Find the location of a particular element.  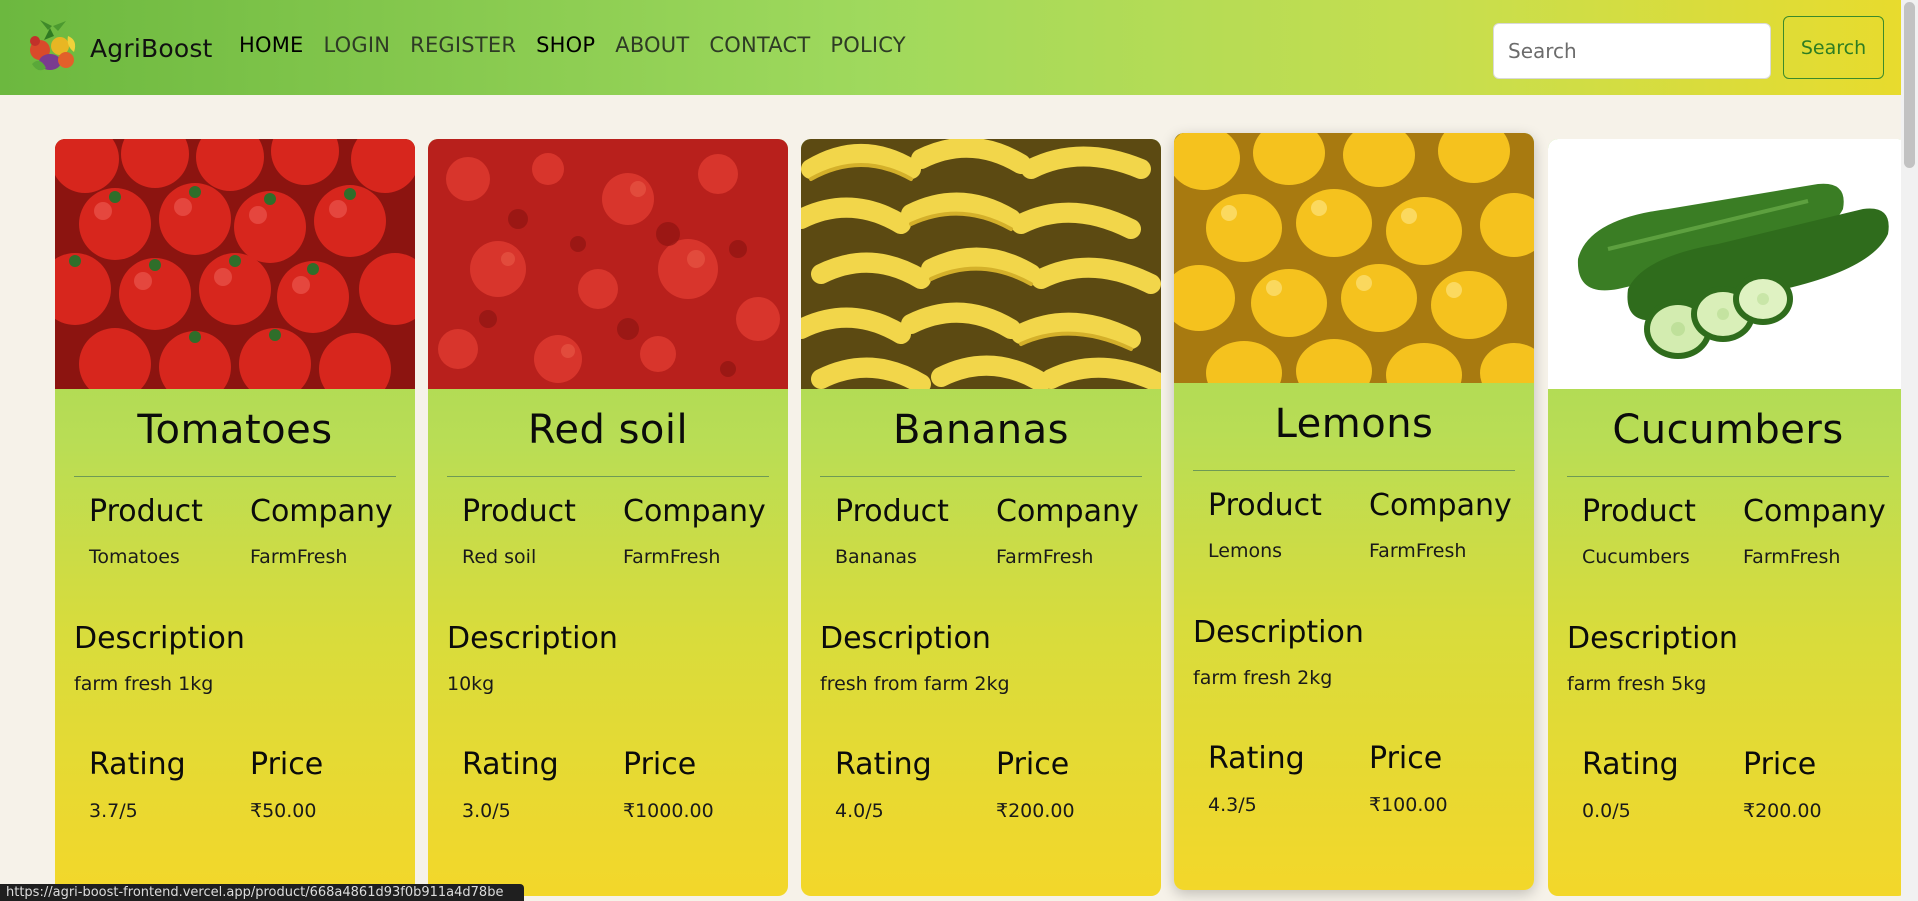

product-value: Lemons is located at coordinates (1245, 551).